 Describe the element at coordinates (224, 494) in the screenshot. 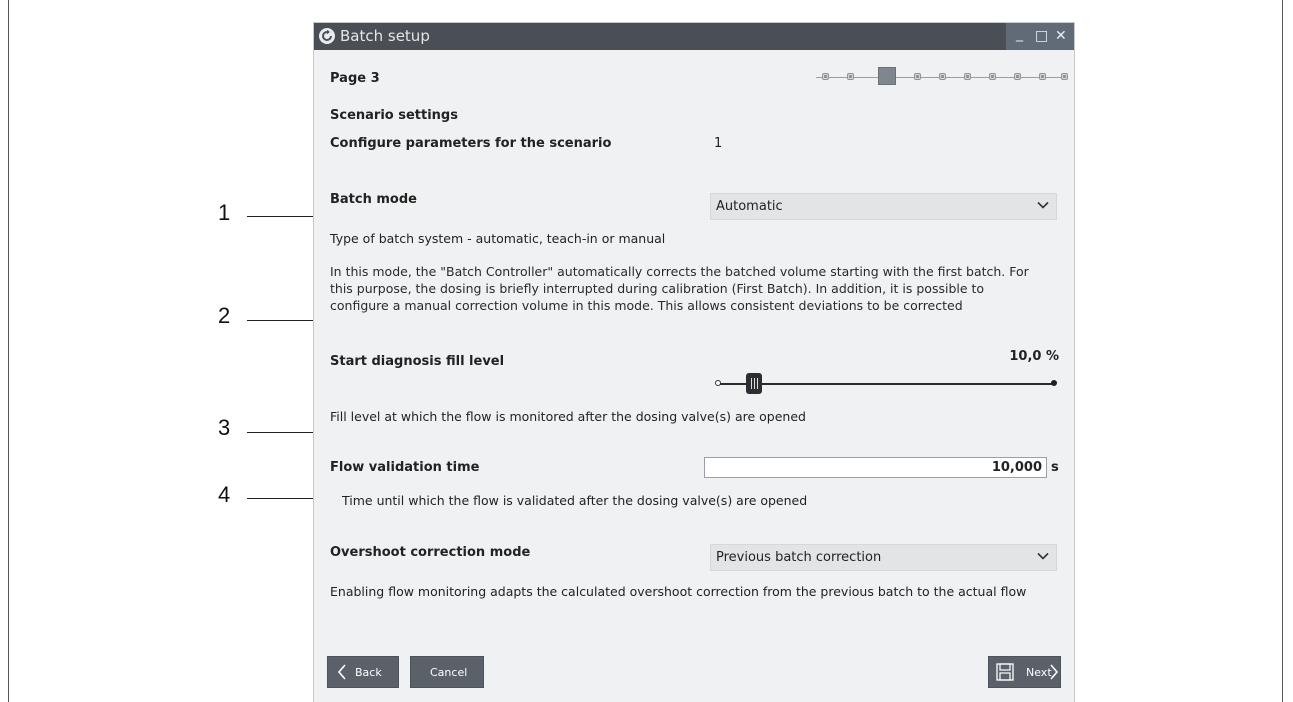

I see `callout-4: 4` at that location.